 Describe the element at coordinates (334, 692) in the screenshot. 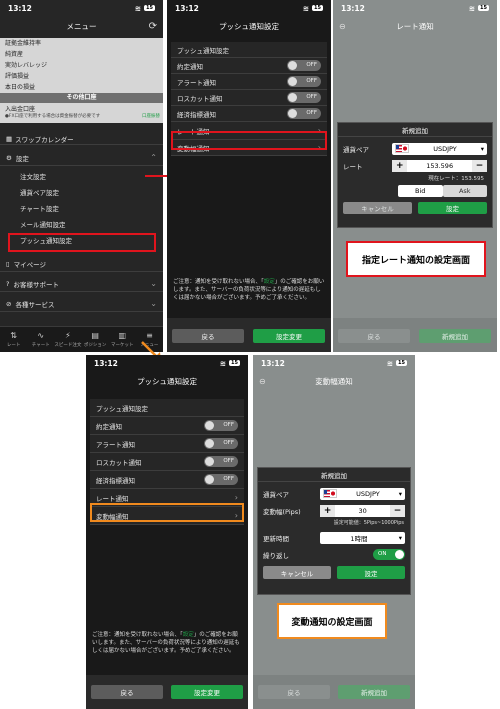

I see `bottom-actions: 戻る 新規追加` at that location.